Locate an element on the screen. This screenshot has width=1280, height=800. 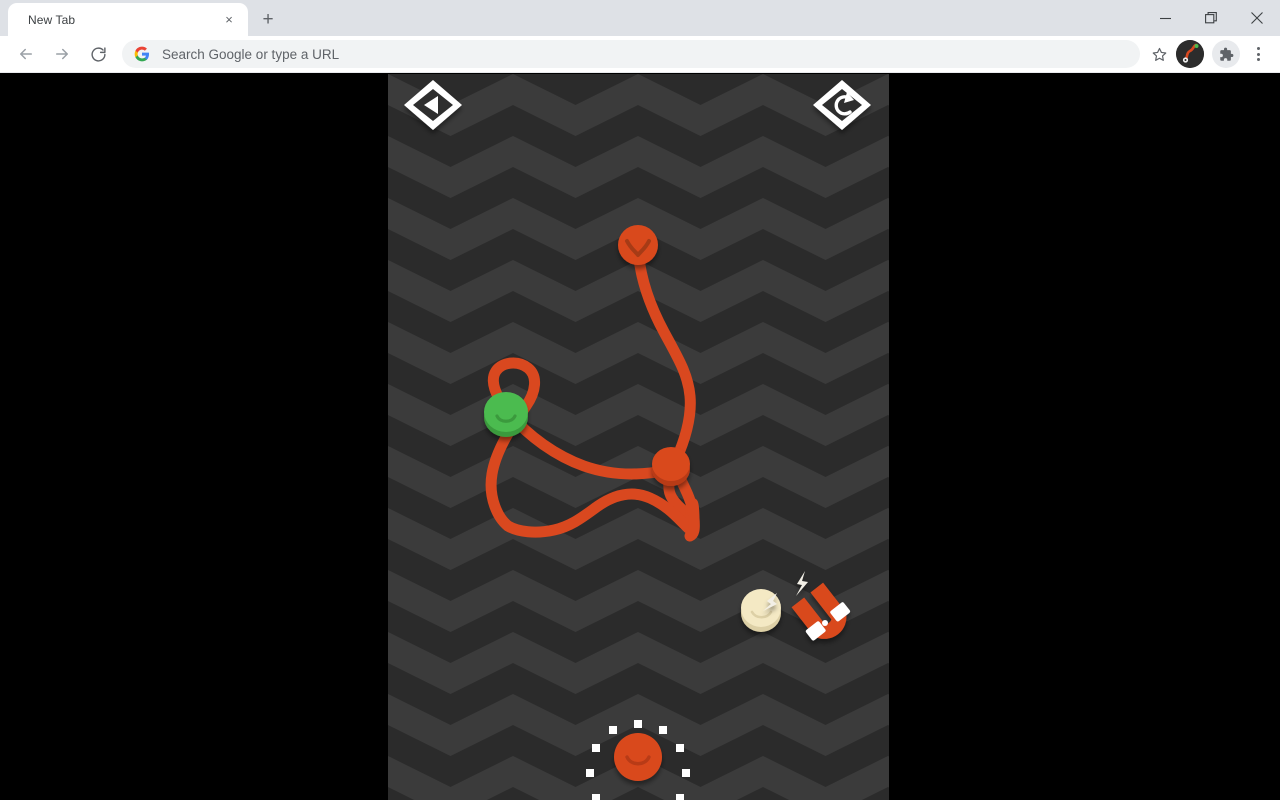
reload-icon is located at coordinates (98, 54).